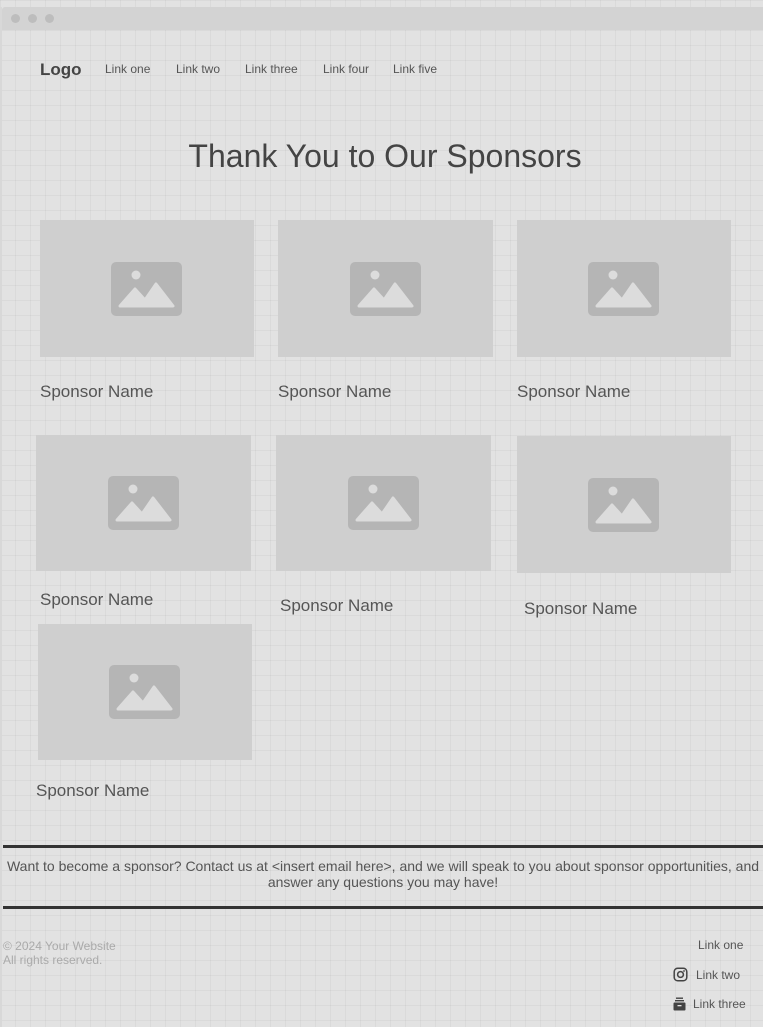 The width and height of the screenshot is (763, 1027). Describe the element at coordinates (127, 69) in the screenshot. I see `nav-link-one: Link one` at that location.